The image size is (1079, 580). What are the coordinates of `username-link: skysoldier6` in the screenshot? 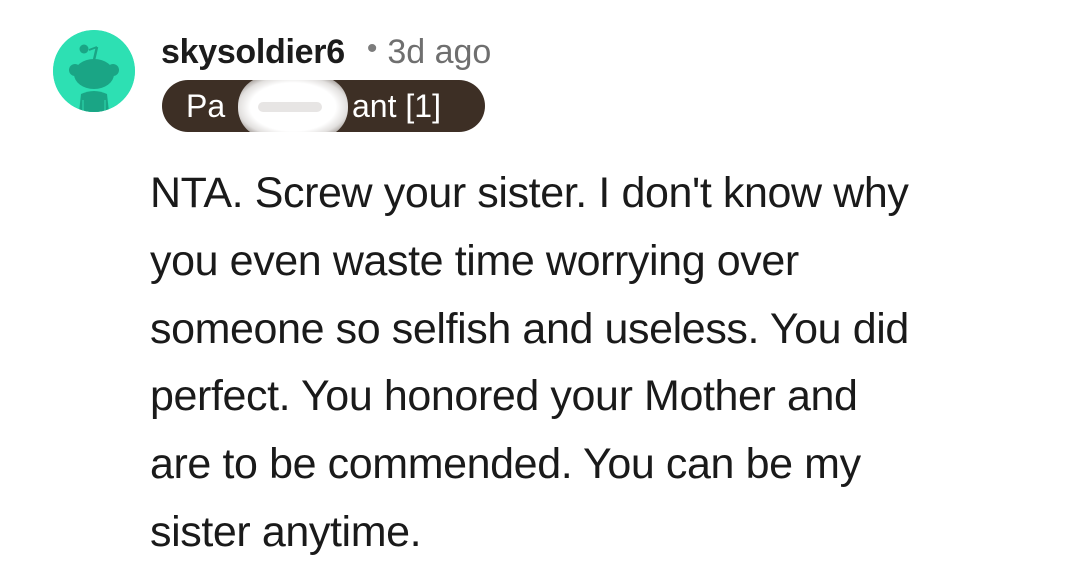 It's located at (253, 52).